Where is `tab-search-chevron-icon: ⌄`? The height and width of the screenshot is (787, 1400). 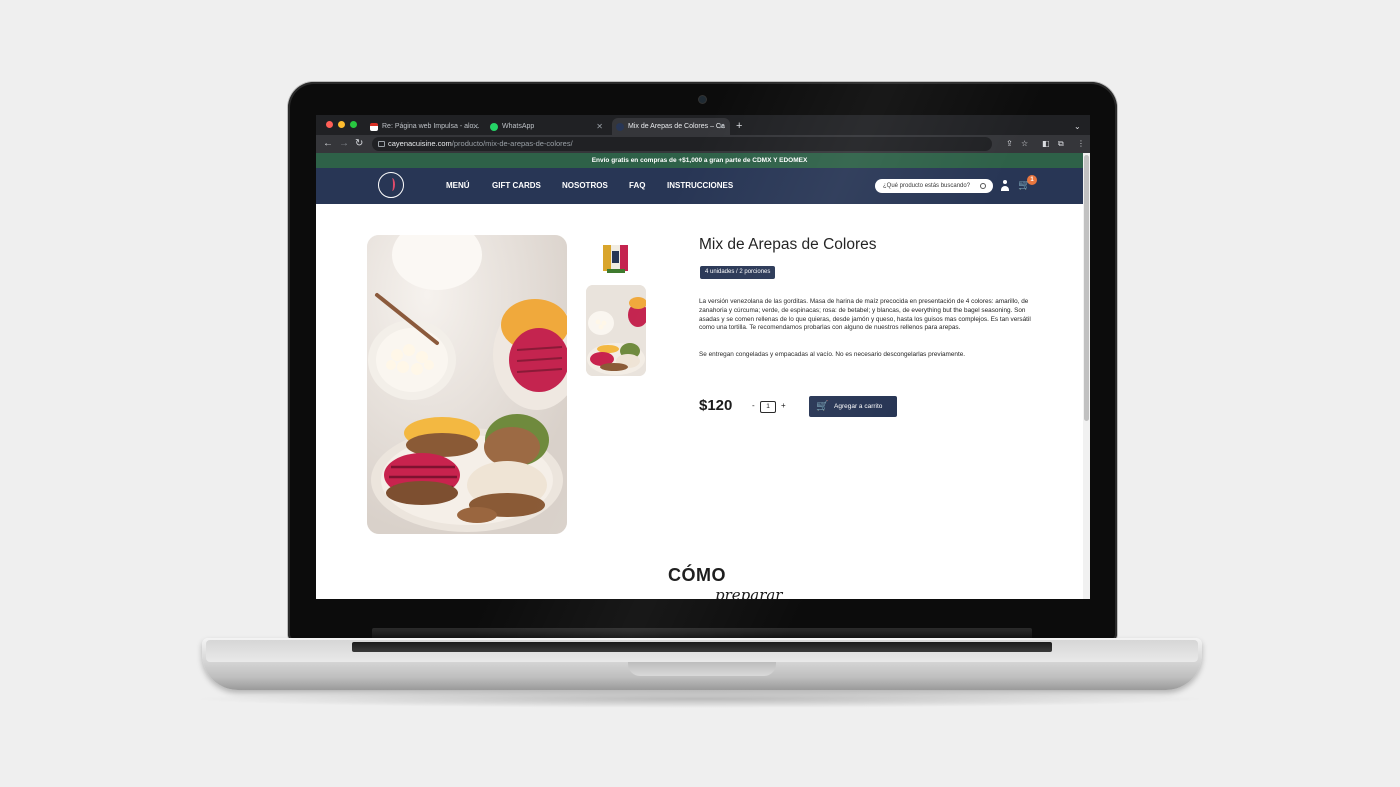
tab-search-chevron-icon: ⌄ is located at coordinates (1079, 126).